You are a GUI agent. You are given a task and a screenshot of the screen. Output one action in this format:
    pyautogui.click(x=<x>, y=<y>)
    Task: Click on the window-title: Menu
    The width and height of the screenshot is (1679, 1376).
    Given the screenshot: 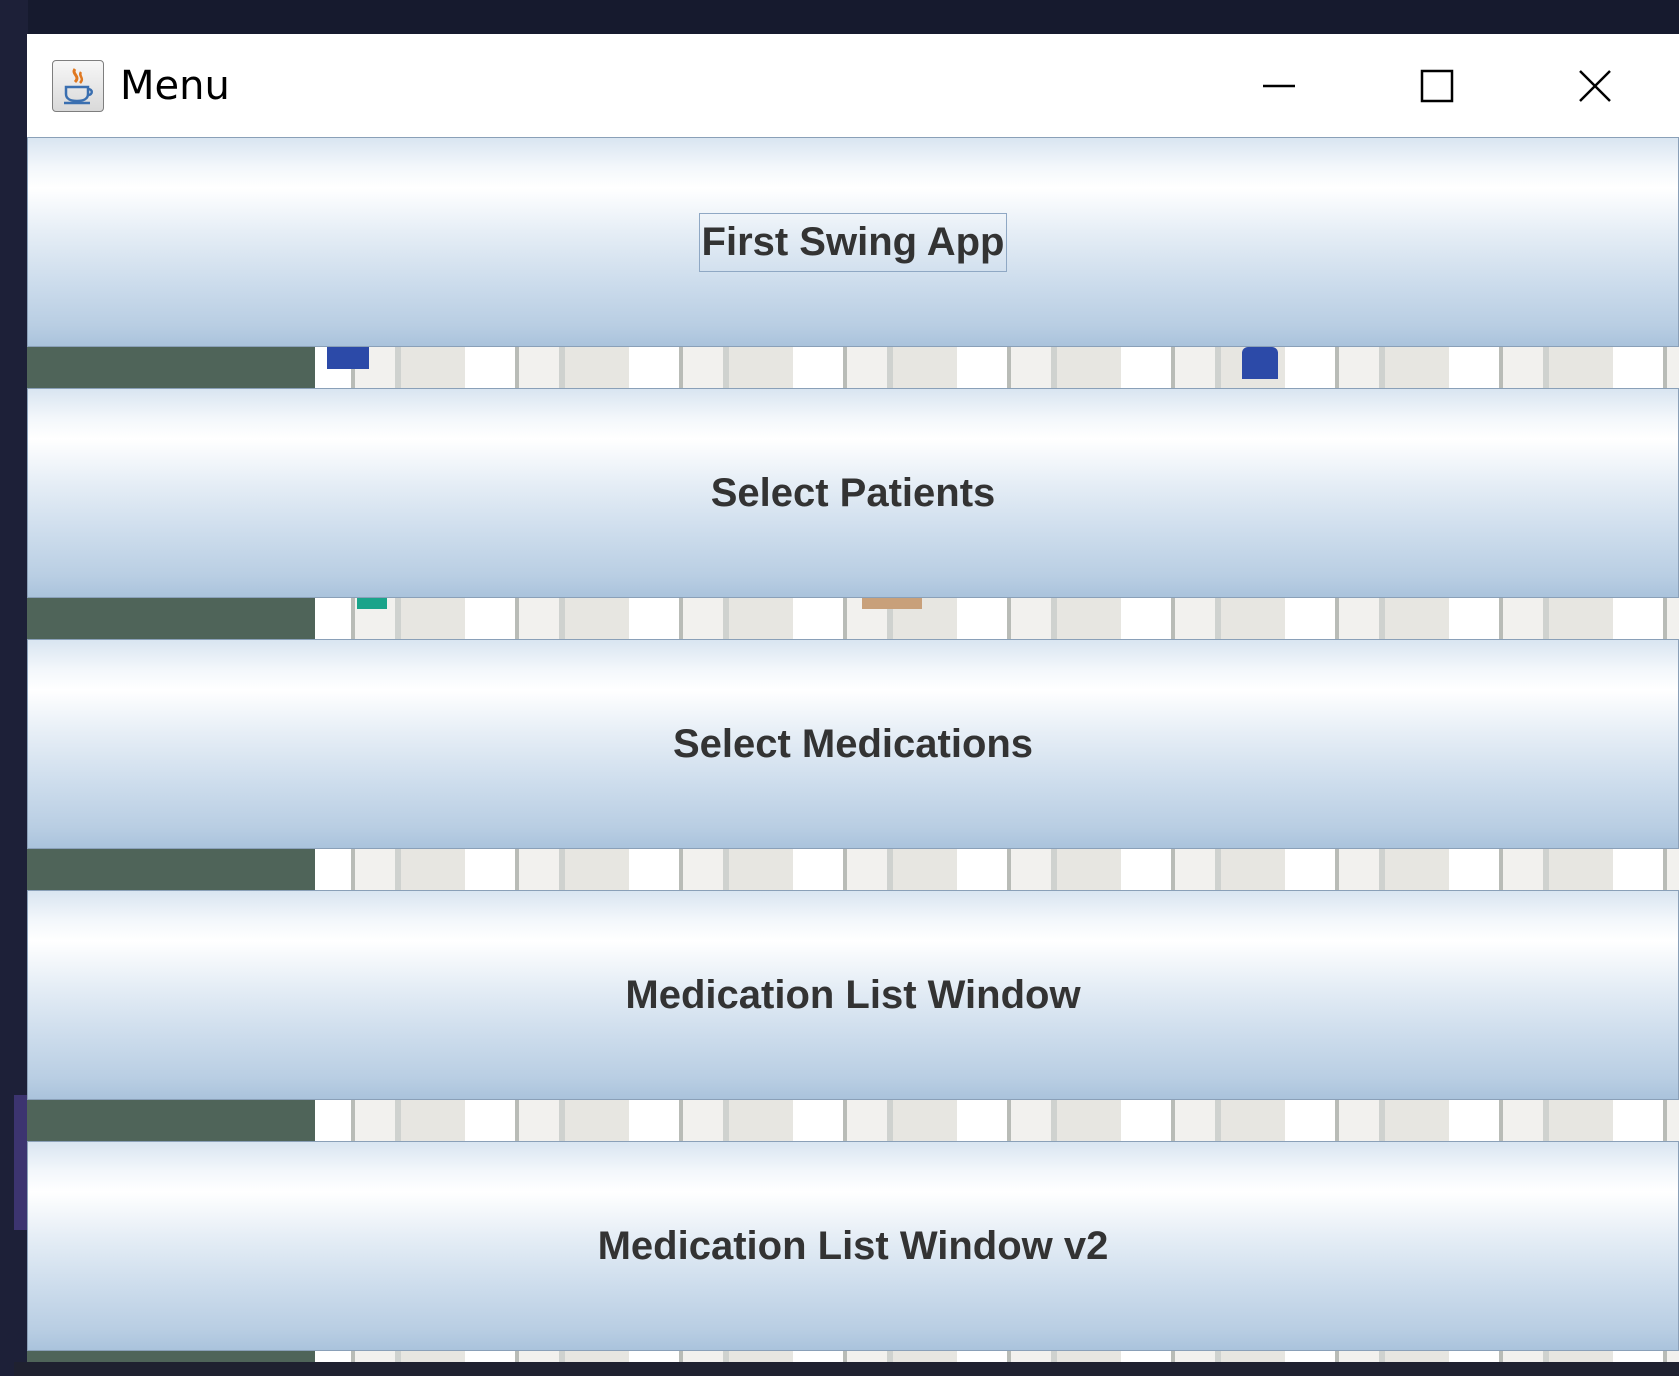 What is the action you would take?
    pyautogui.click(x=175, y=85)
    